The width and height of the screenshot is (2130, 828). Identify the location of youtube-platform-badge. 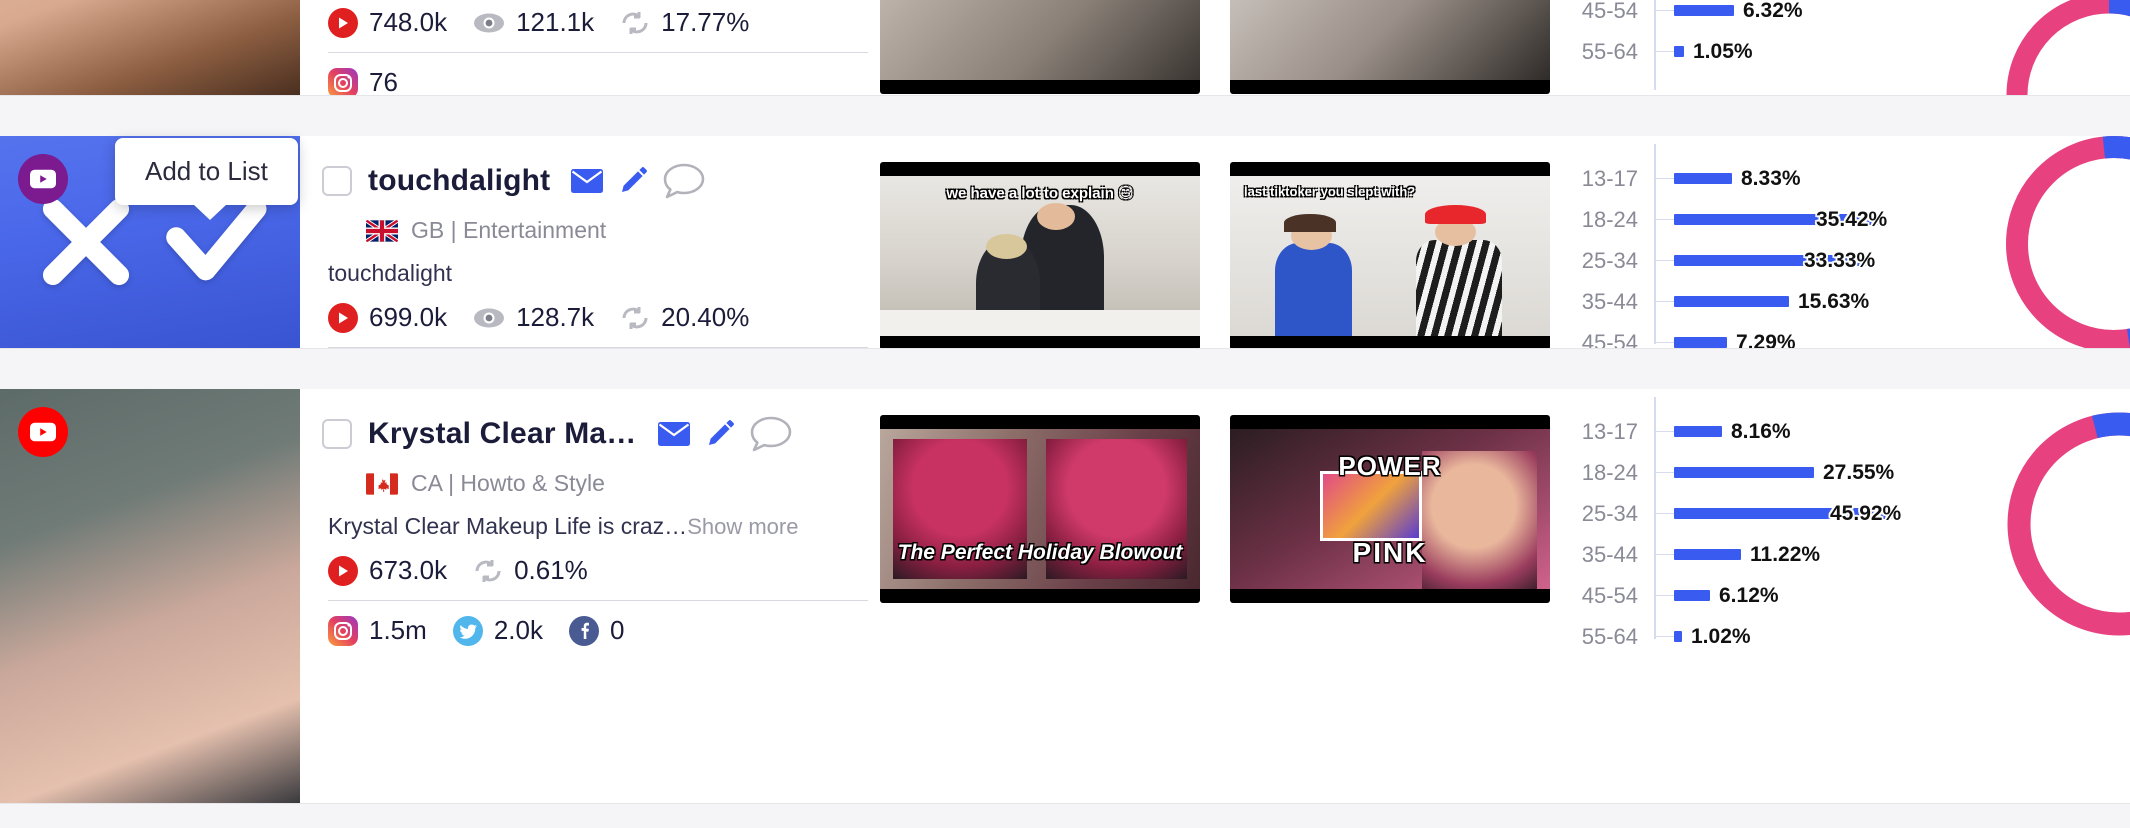
(43, 432).